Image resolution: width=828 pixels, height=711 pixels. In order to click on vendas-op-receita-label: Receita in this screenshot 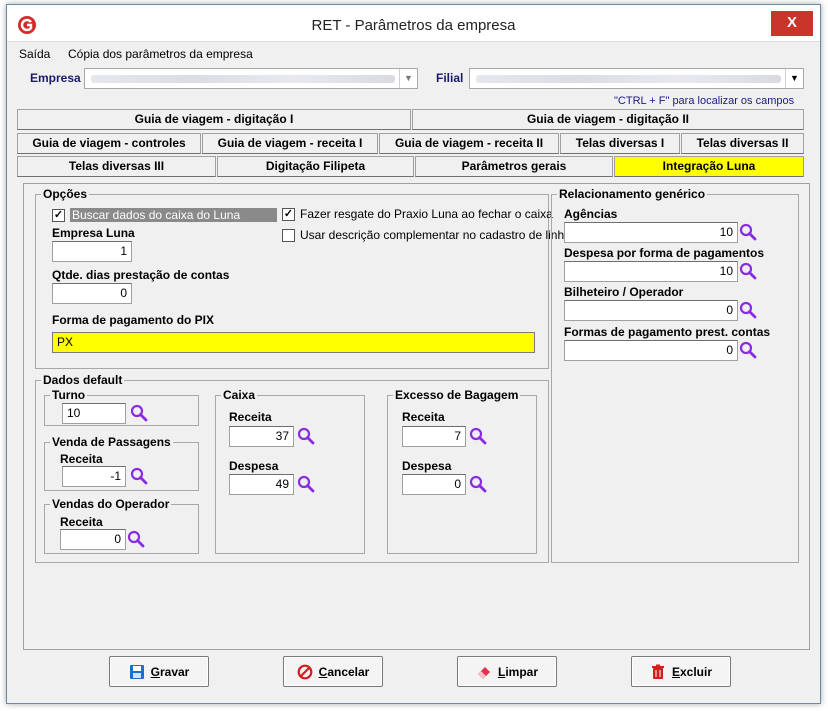, I will do `click(81, 522)`.